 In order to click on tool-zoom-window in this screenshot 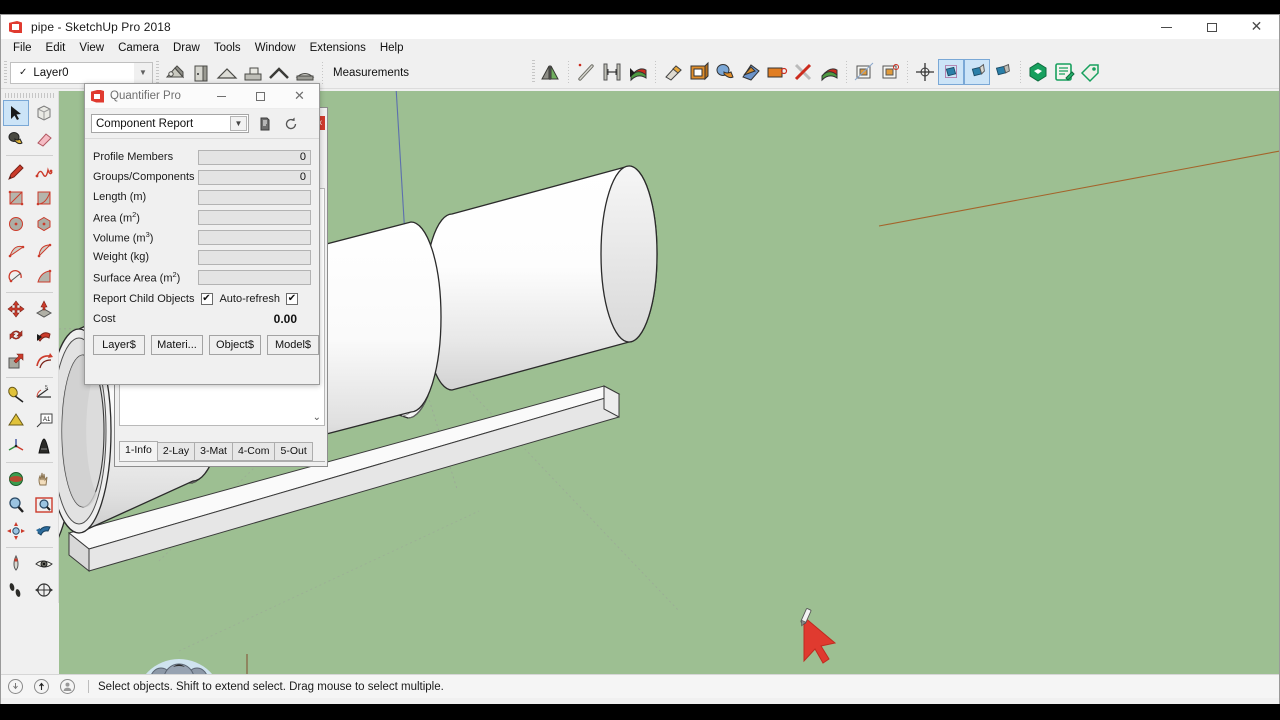, I will do `click(44, 505)`.